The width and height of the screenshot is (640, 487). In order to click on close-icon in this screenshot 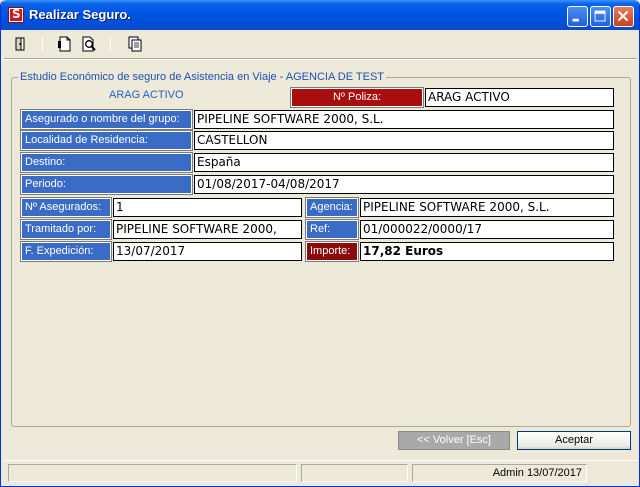, I will do `click(623, 16)`.